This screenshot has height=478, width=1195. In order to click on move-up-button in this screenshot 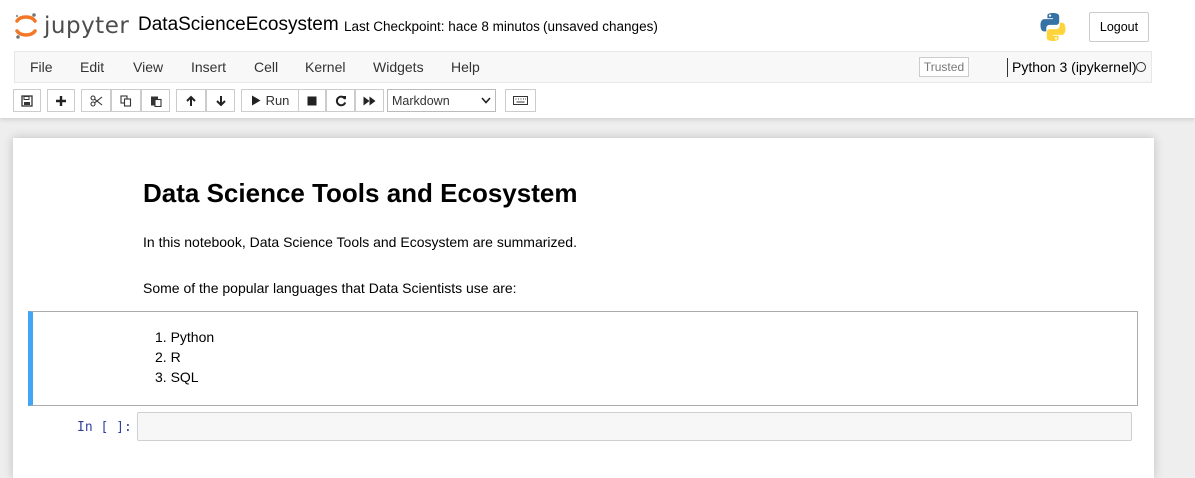, I will do `click(191, 100)`.